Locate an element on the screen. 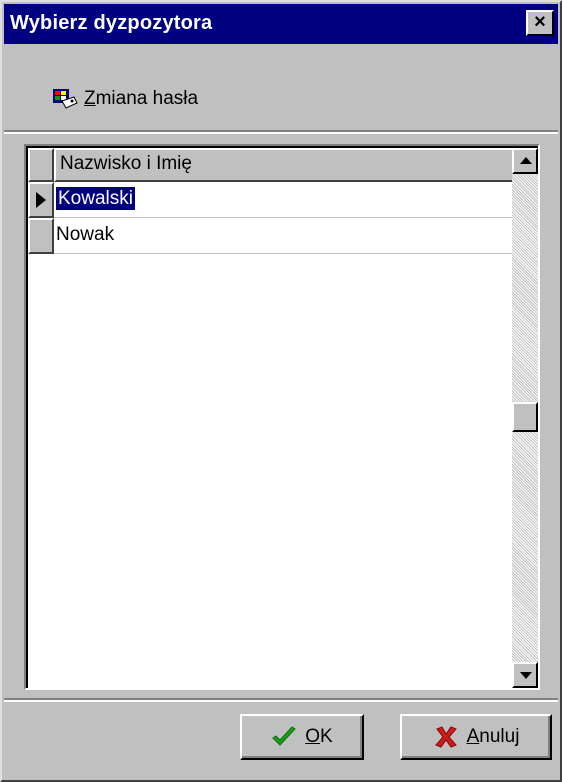  arrow-down-icon is located at coordinates (526, 675).